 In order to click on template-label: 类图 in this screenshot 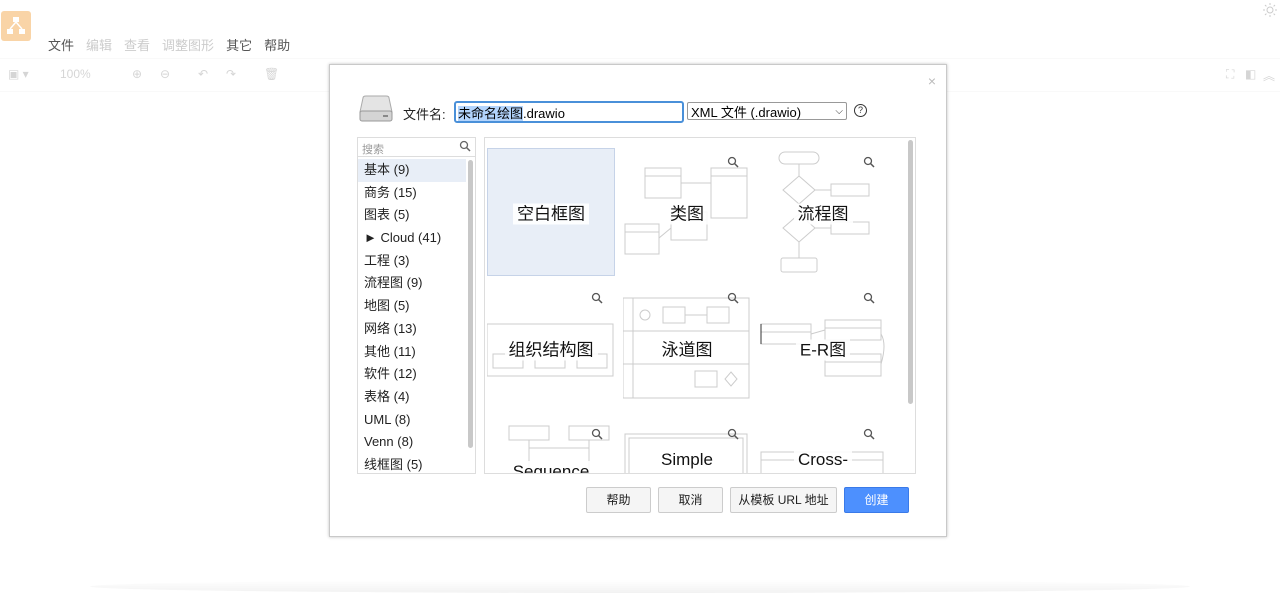, I will do `click(687, 214)`.